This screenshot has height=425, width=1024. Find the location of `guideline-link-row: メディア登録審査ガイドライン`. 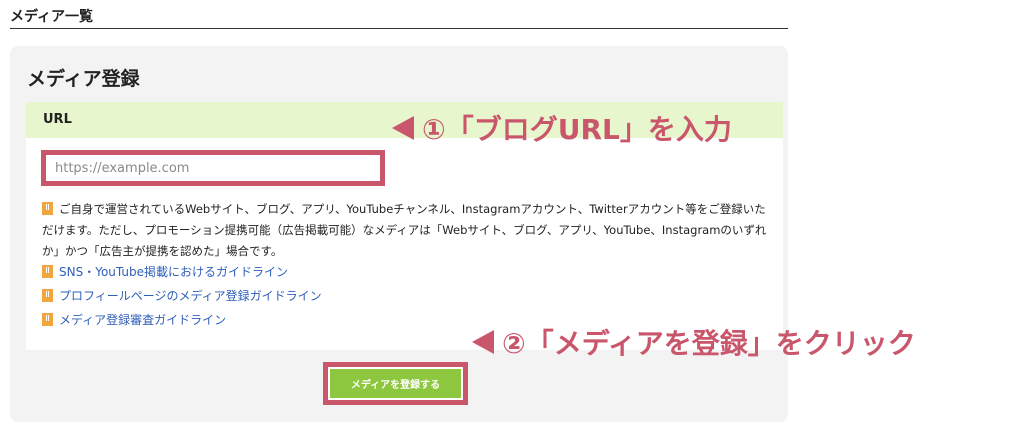

guideline-link-row: メディア登録審査ガイドライン is located at coordinates (182, 320).